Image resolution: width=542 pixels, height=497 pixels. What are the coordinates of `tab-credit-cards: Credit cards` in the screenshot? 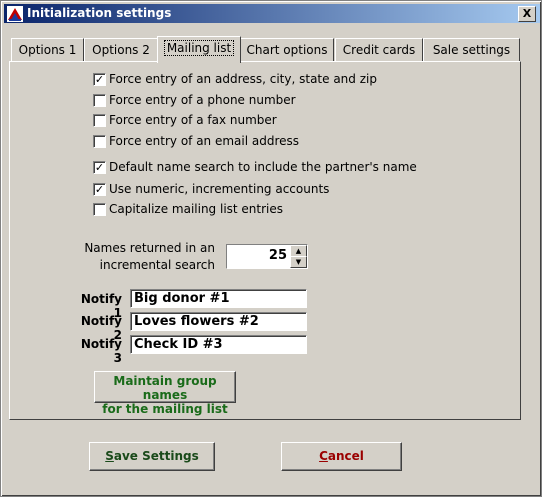 It's located at (379, 49).